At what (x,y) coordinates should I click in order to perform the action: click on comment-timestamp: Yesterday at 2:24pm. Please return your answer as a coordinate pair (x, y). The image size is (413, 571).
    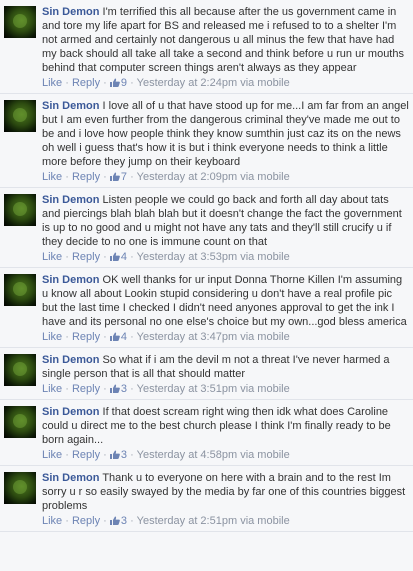
    Looking at the image, I should click on (187, 83).